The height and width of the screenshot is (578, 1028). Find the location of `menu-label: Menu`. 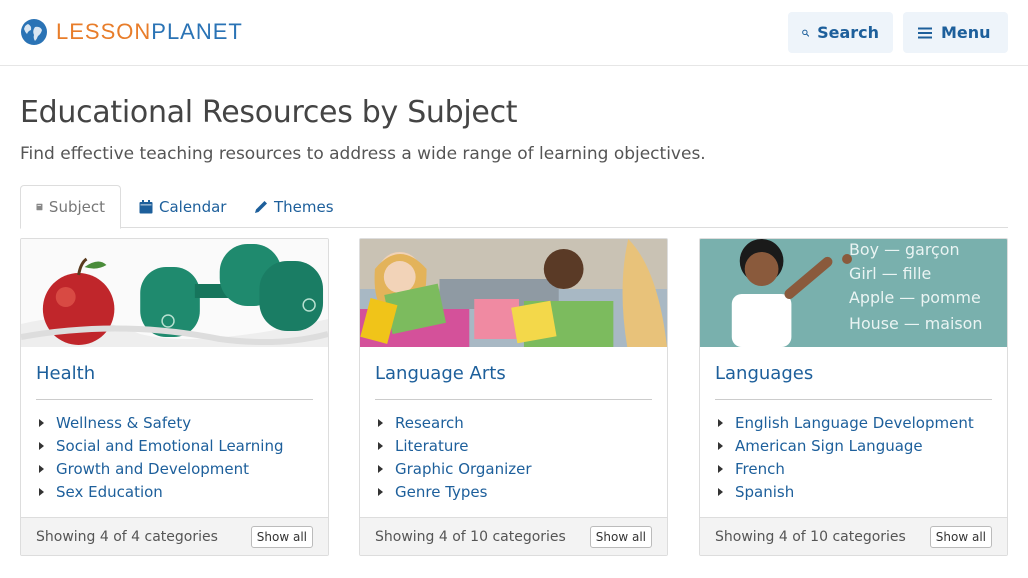

menu-label: Menu is located at coordinates (966, 32).